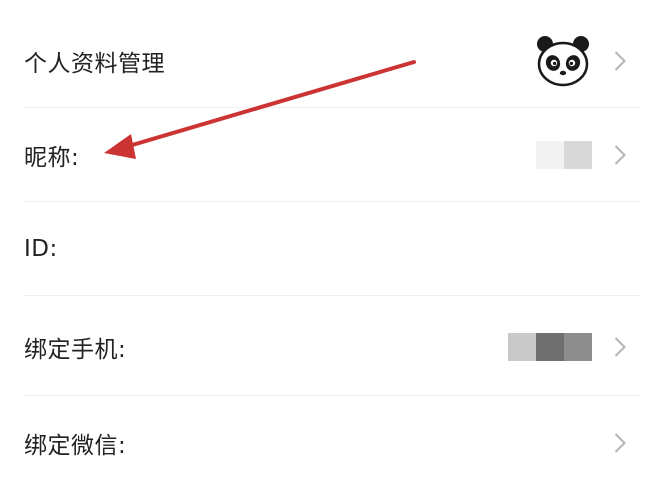 Image resolution: width=664 pixels, height=490 pixels. What do you see at coordinates (332, 295) in the screenshot?
I see `divider` at bounding box center [332, 295].